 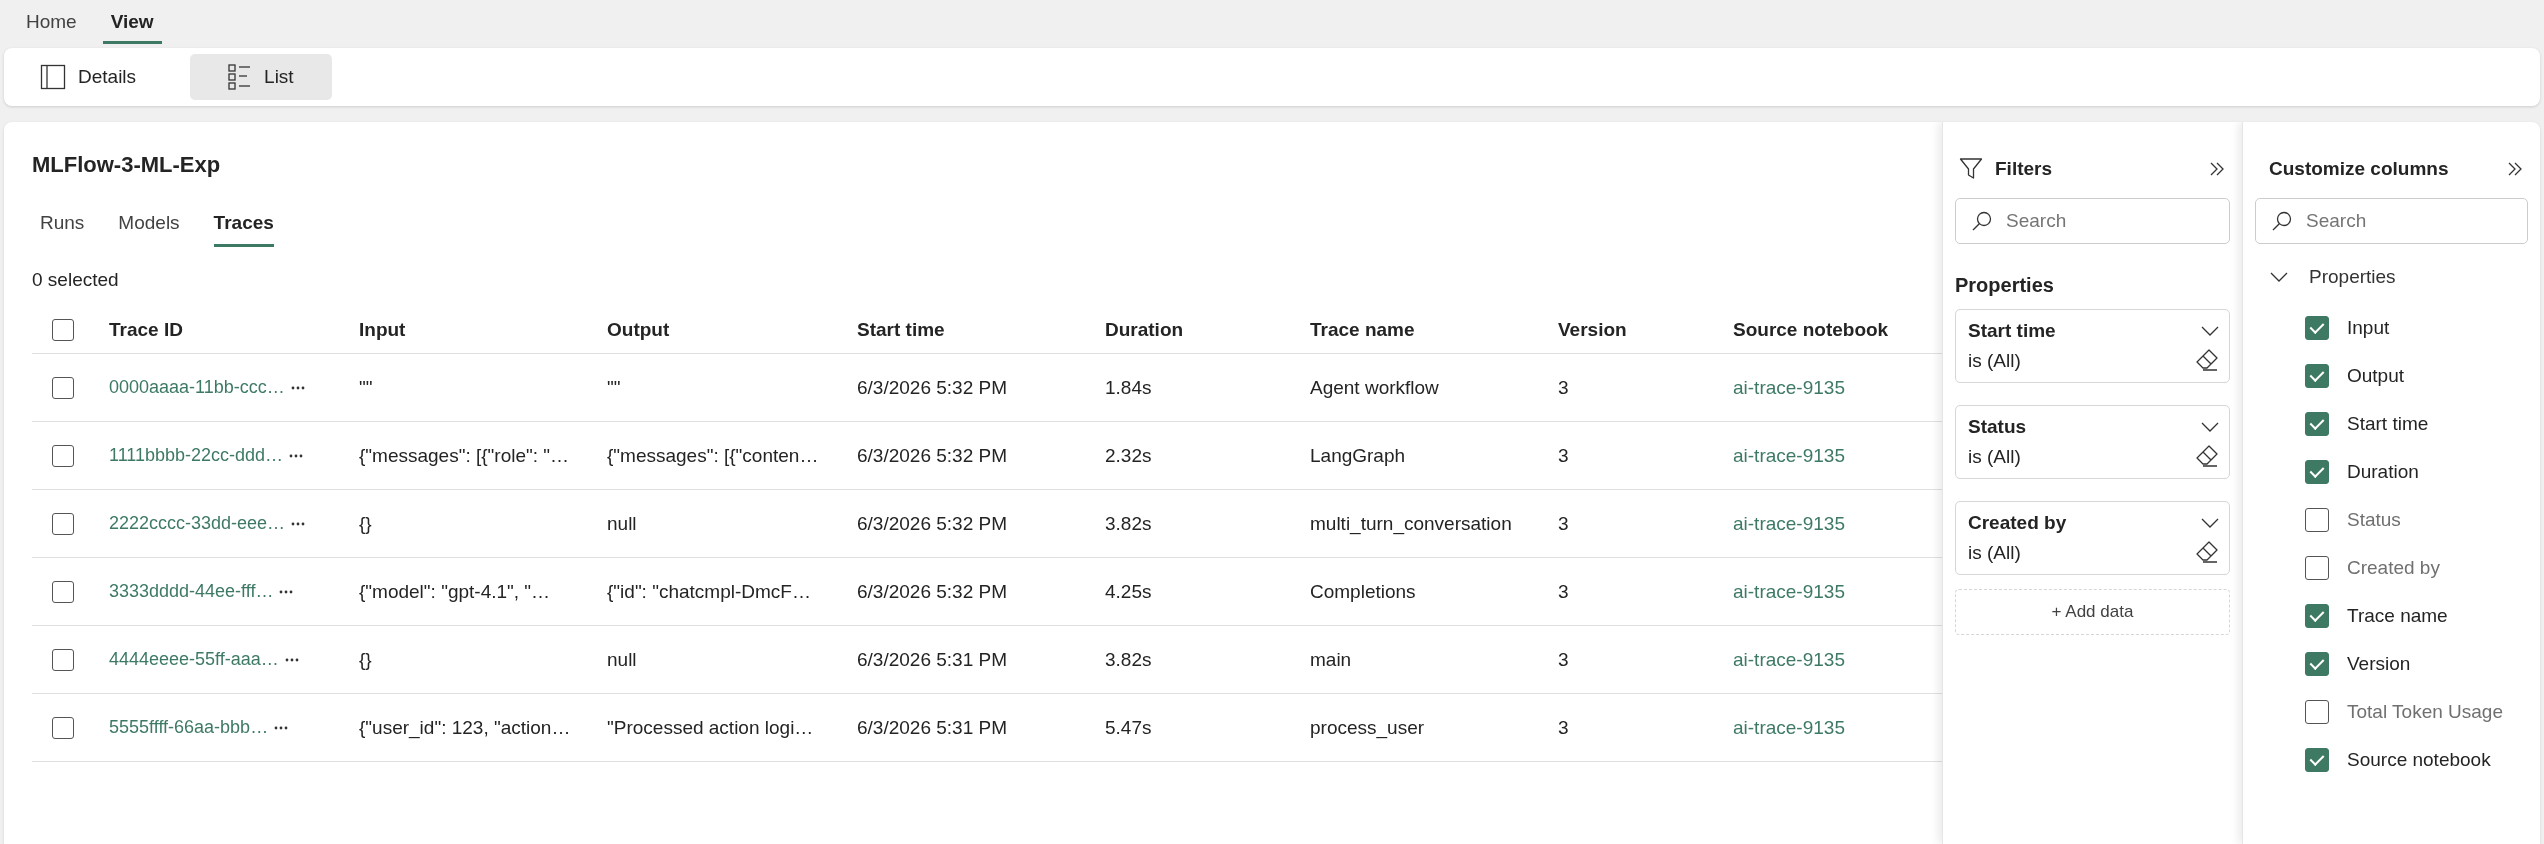 I want to click on column-header: Start time, so click(x=901, y=330).